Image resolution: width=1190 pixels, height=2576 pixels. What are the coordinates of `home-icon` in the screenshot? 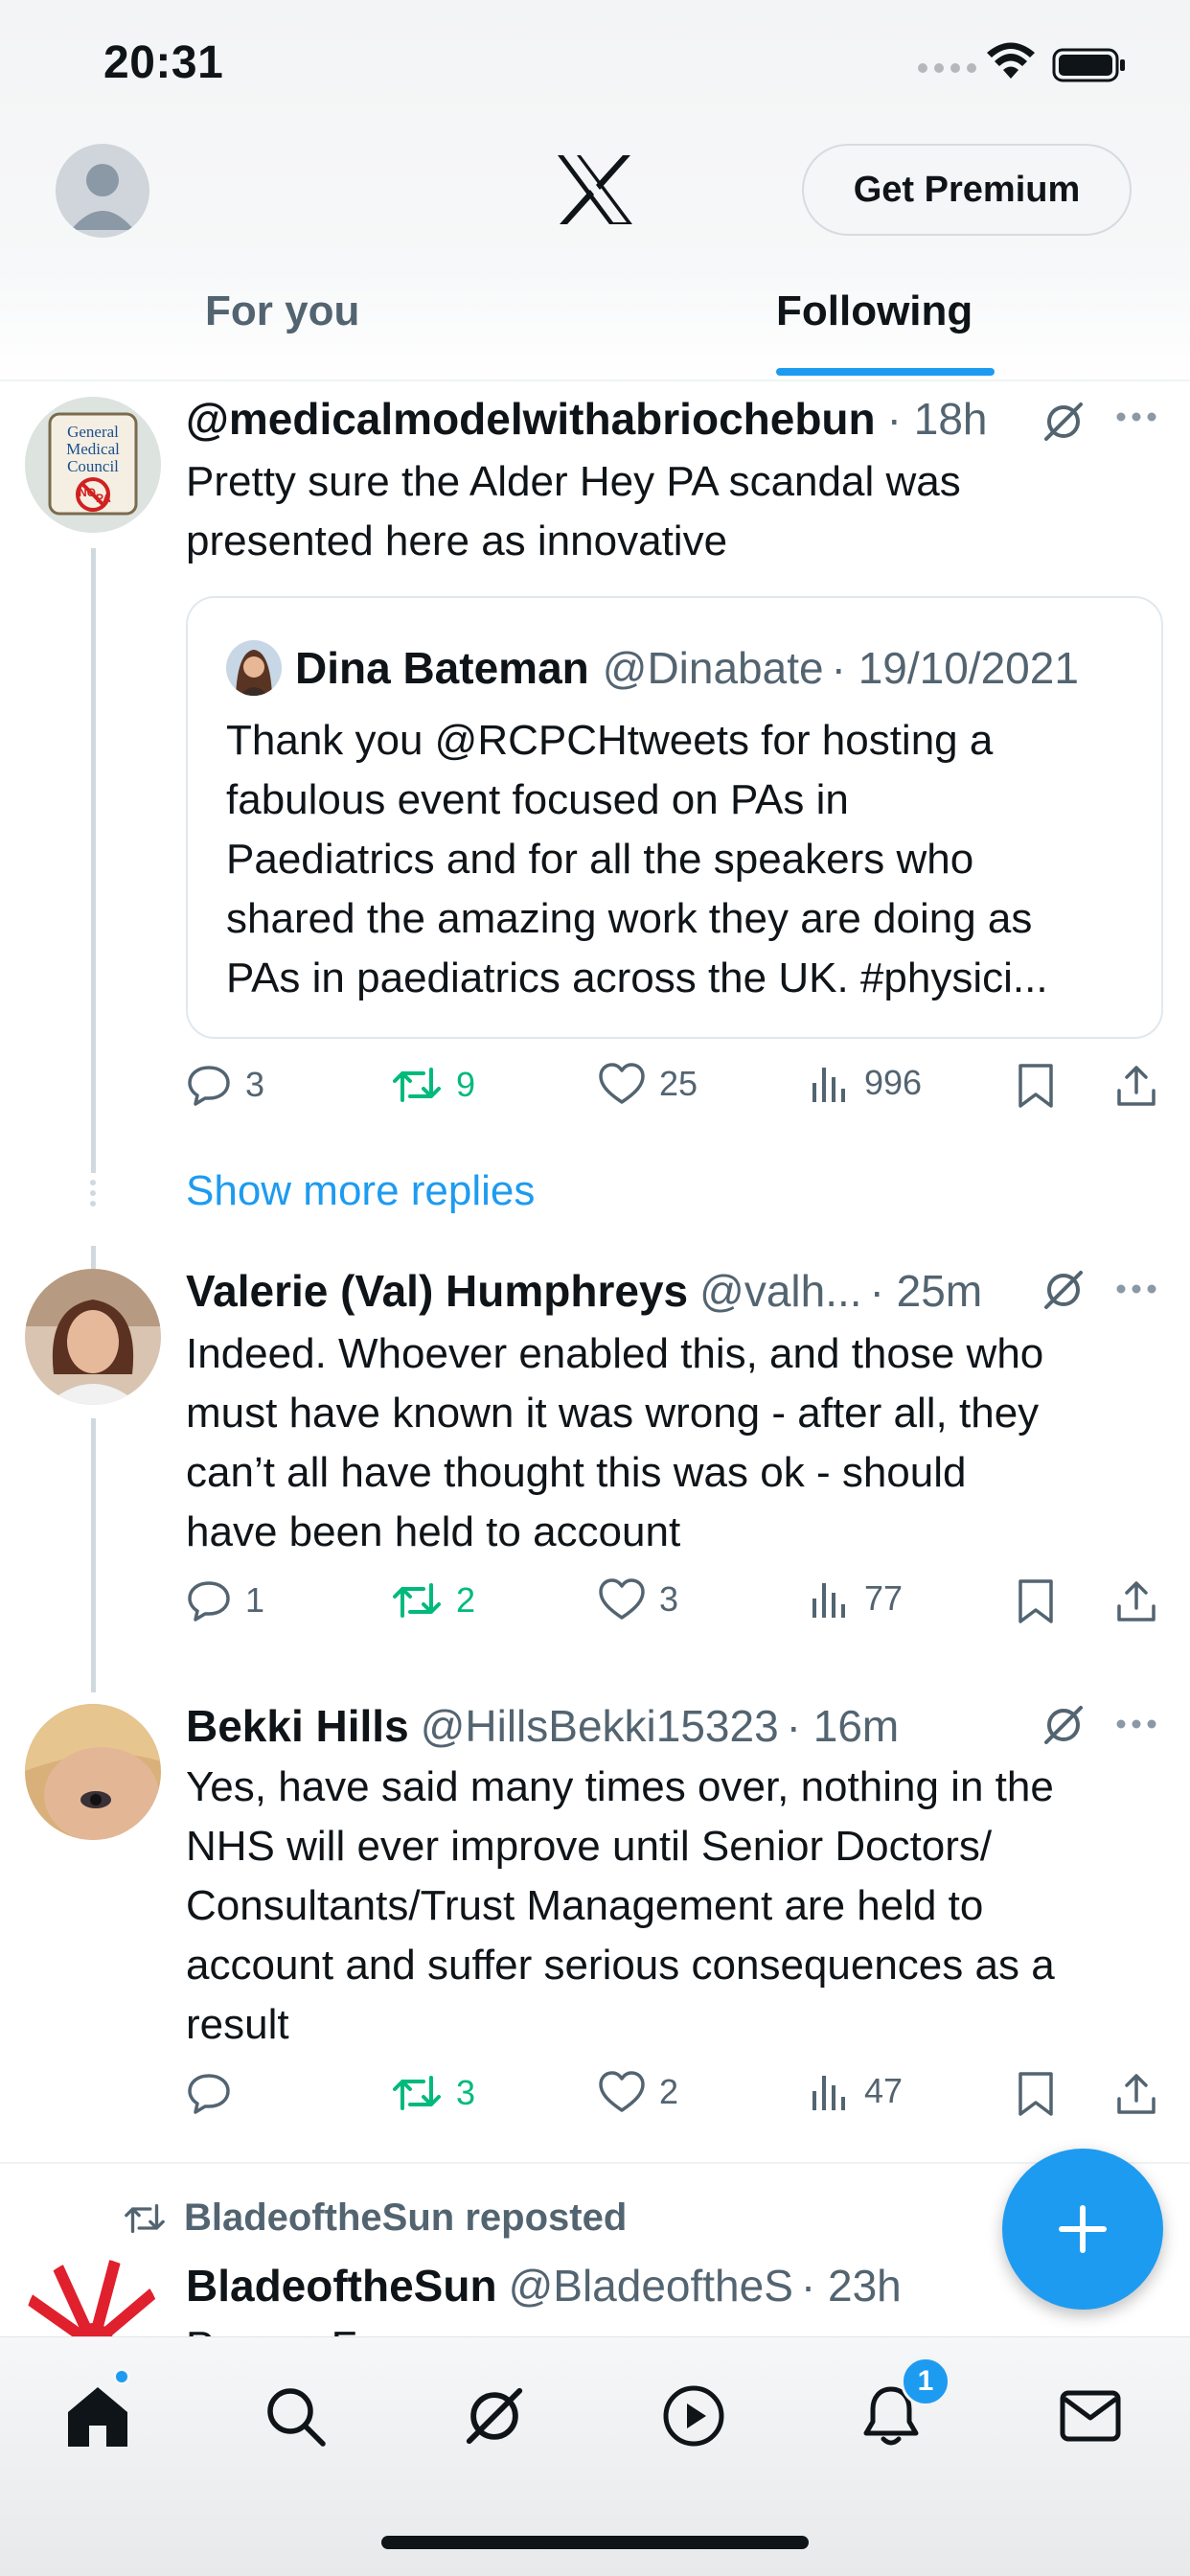 It's located at (97, 2417).